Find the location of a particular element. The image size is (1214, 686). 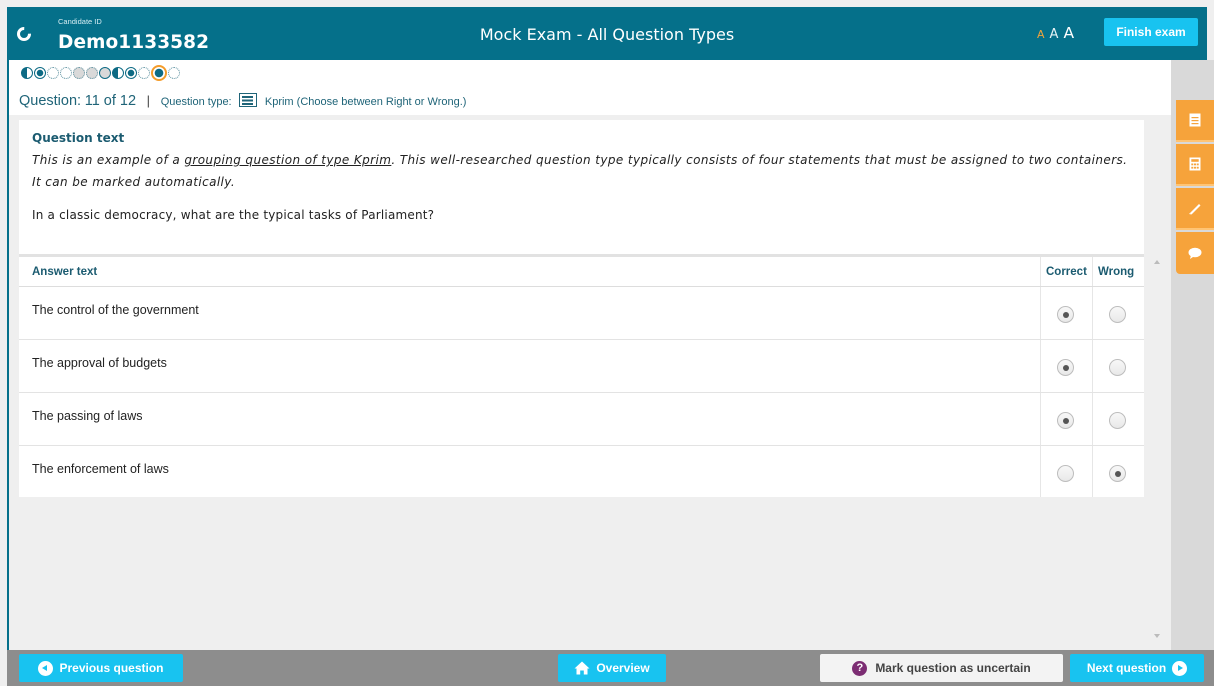

font-size-large-button: A is located at coordinates (1068, 33).